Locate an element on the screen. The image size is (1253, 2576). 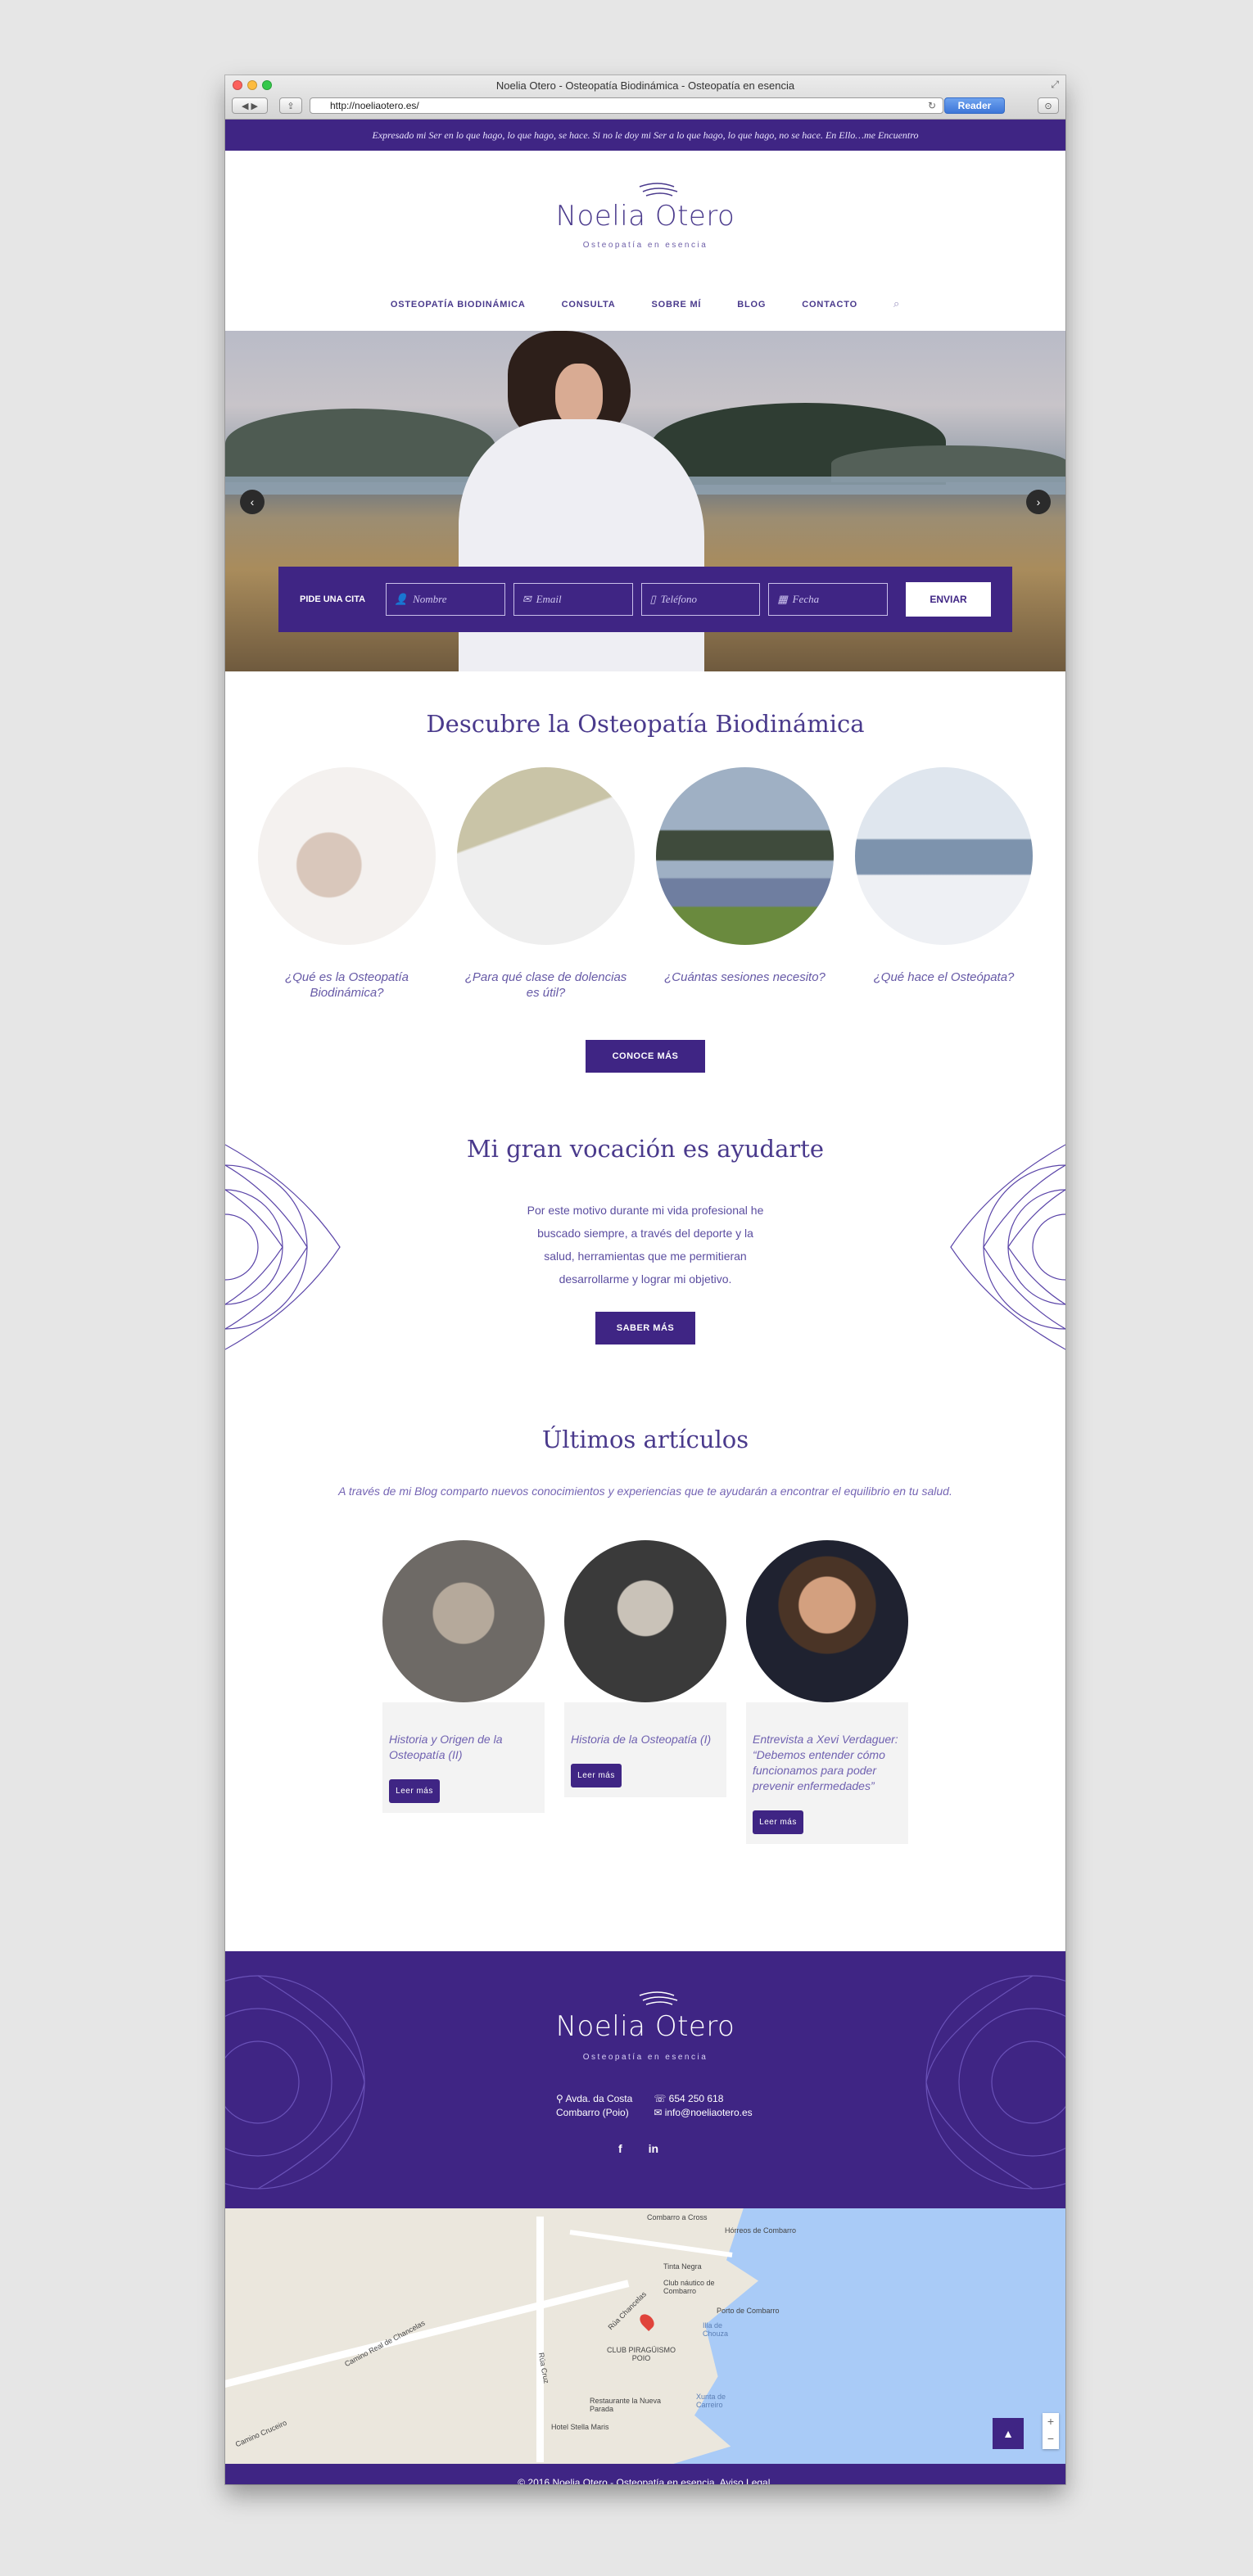
phone-field: ▯ Teléfono is located at coordinates (700, 599).